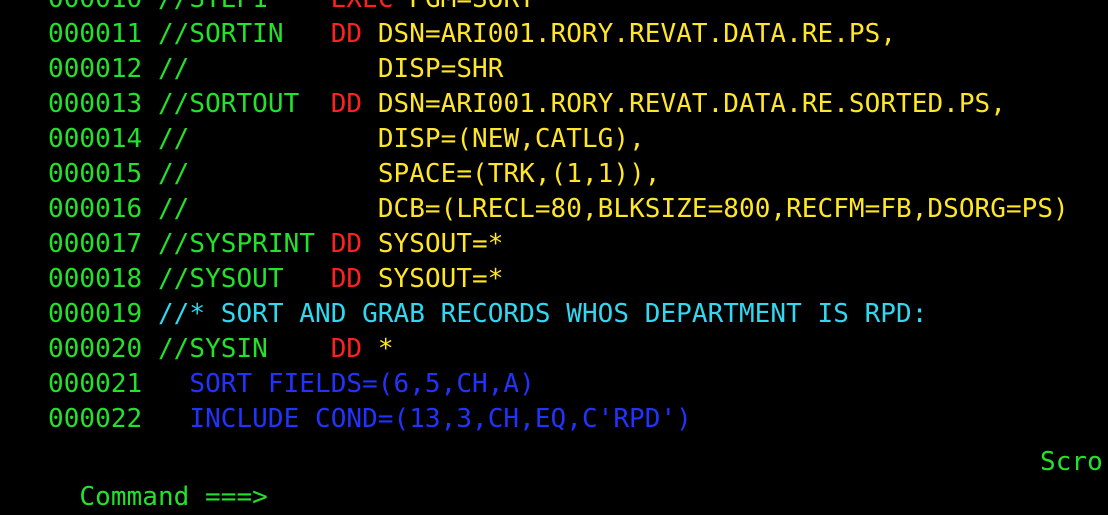  I want to click on line-number: 000011, so click(95, 34).